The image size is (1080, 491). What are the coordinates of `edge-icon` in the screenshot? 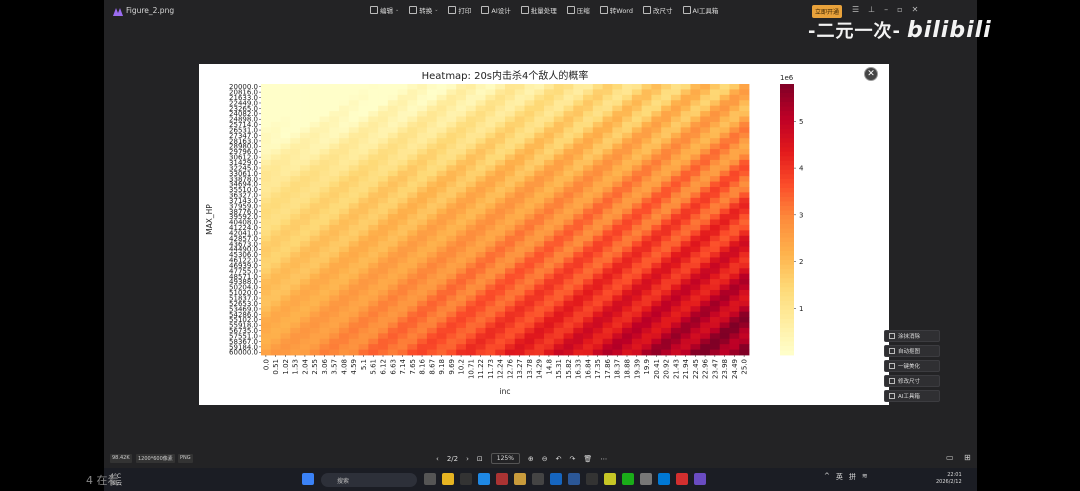 It's located at (484, 479).